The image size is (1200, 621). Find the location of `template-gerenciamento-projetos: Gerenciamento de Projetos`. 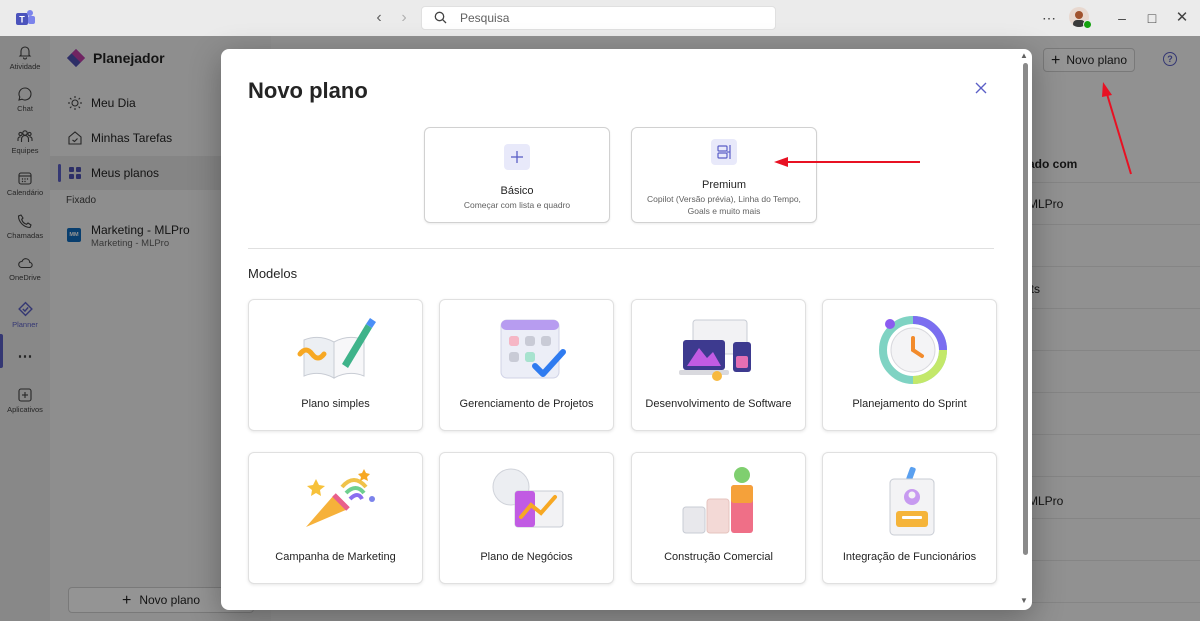

template-gerenciamento-projetos: Gerenciamento de Projetos is located at coordinates (526, 365).